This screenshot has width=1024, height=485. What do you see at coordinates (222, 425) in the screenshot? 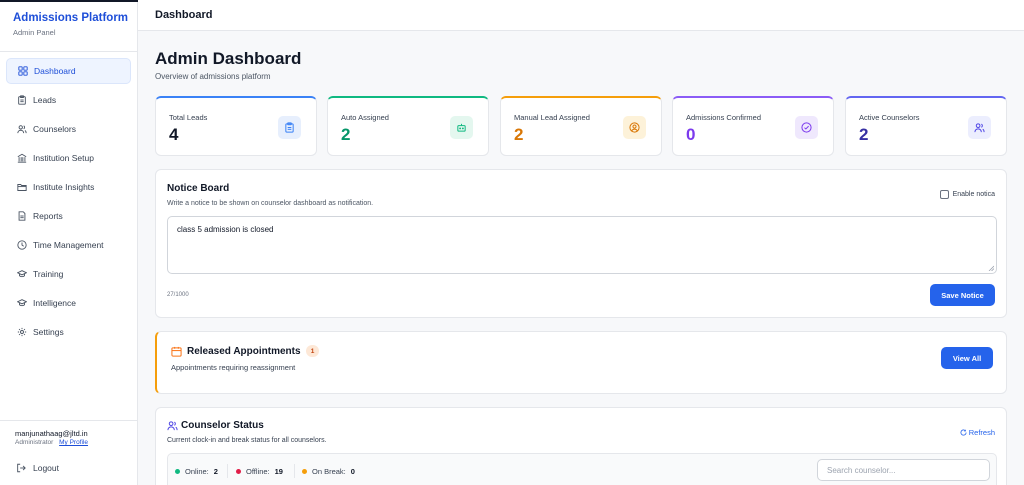
I see `counselor-status-title: Counselor Status` at bounding box center [222, 425].